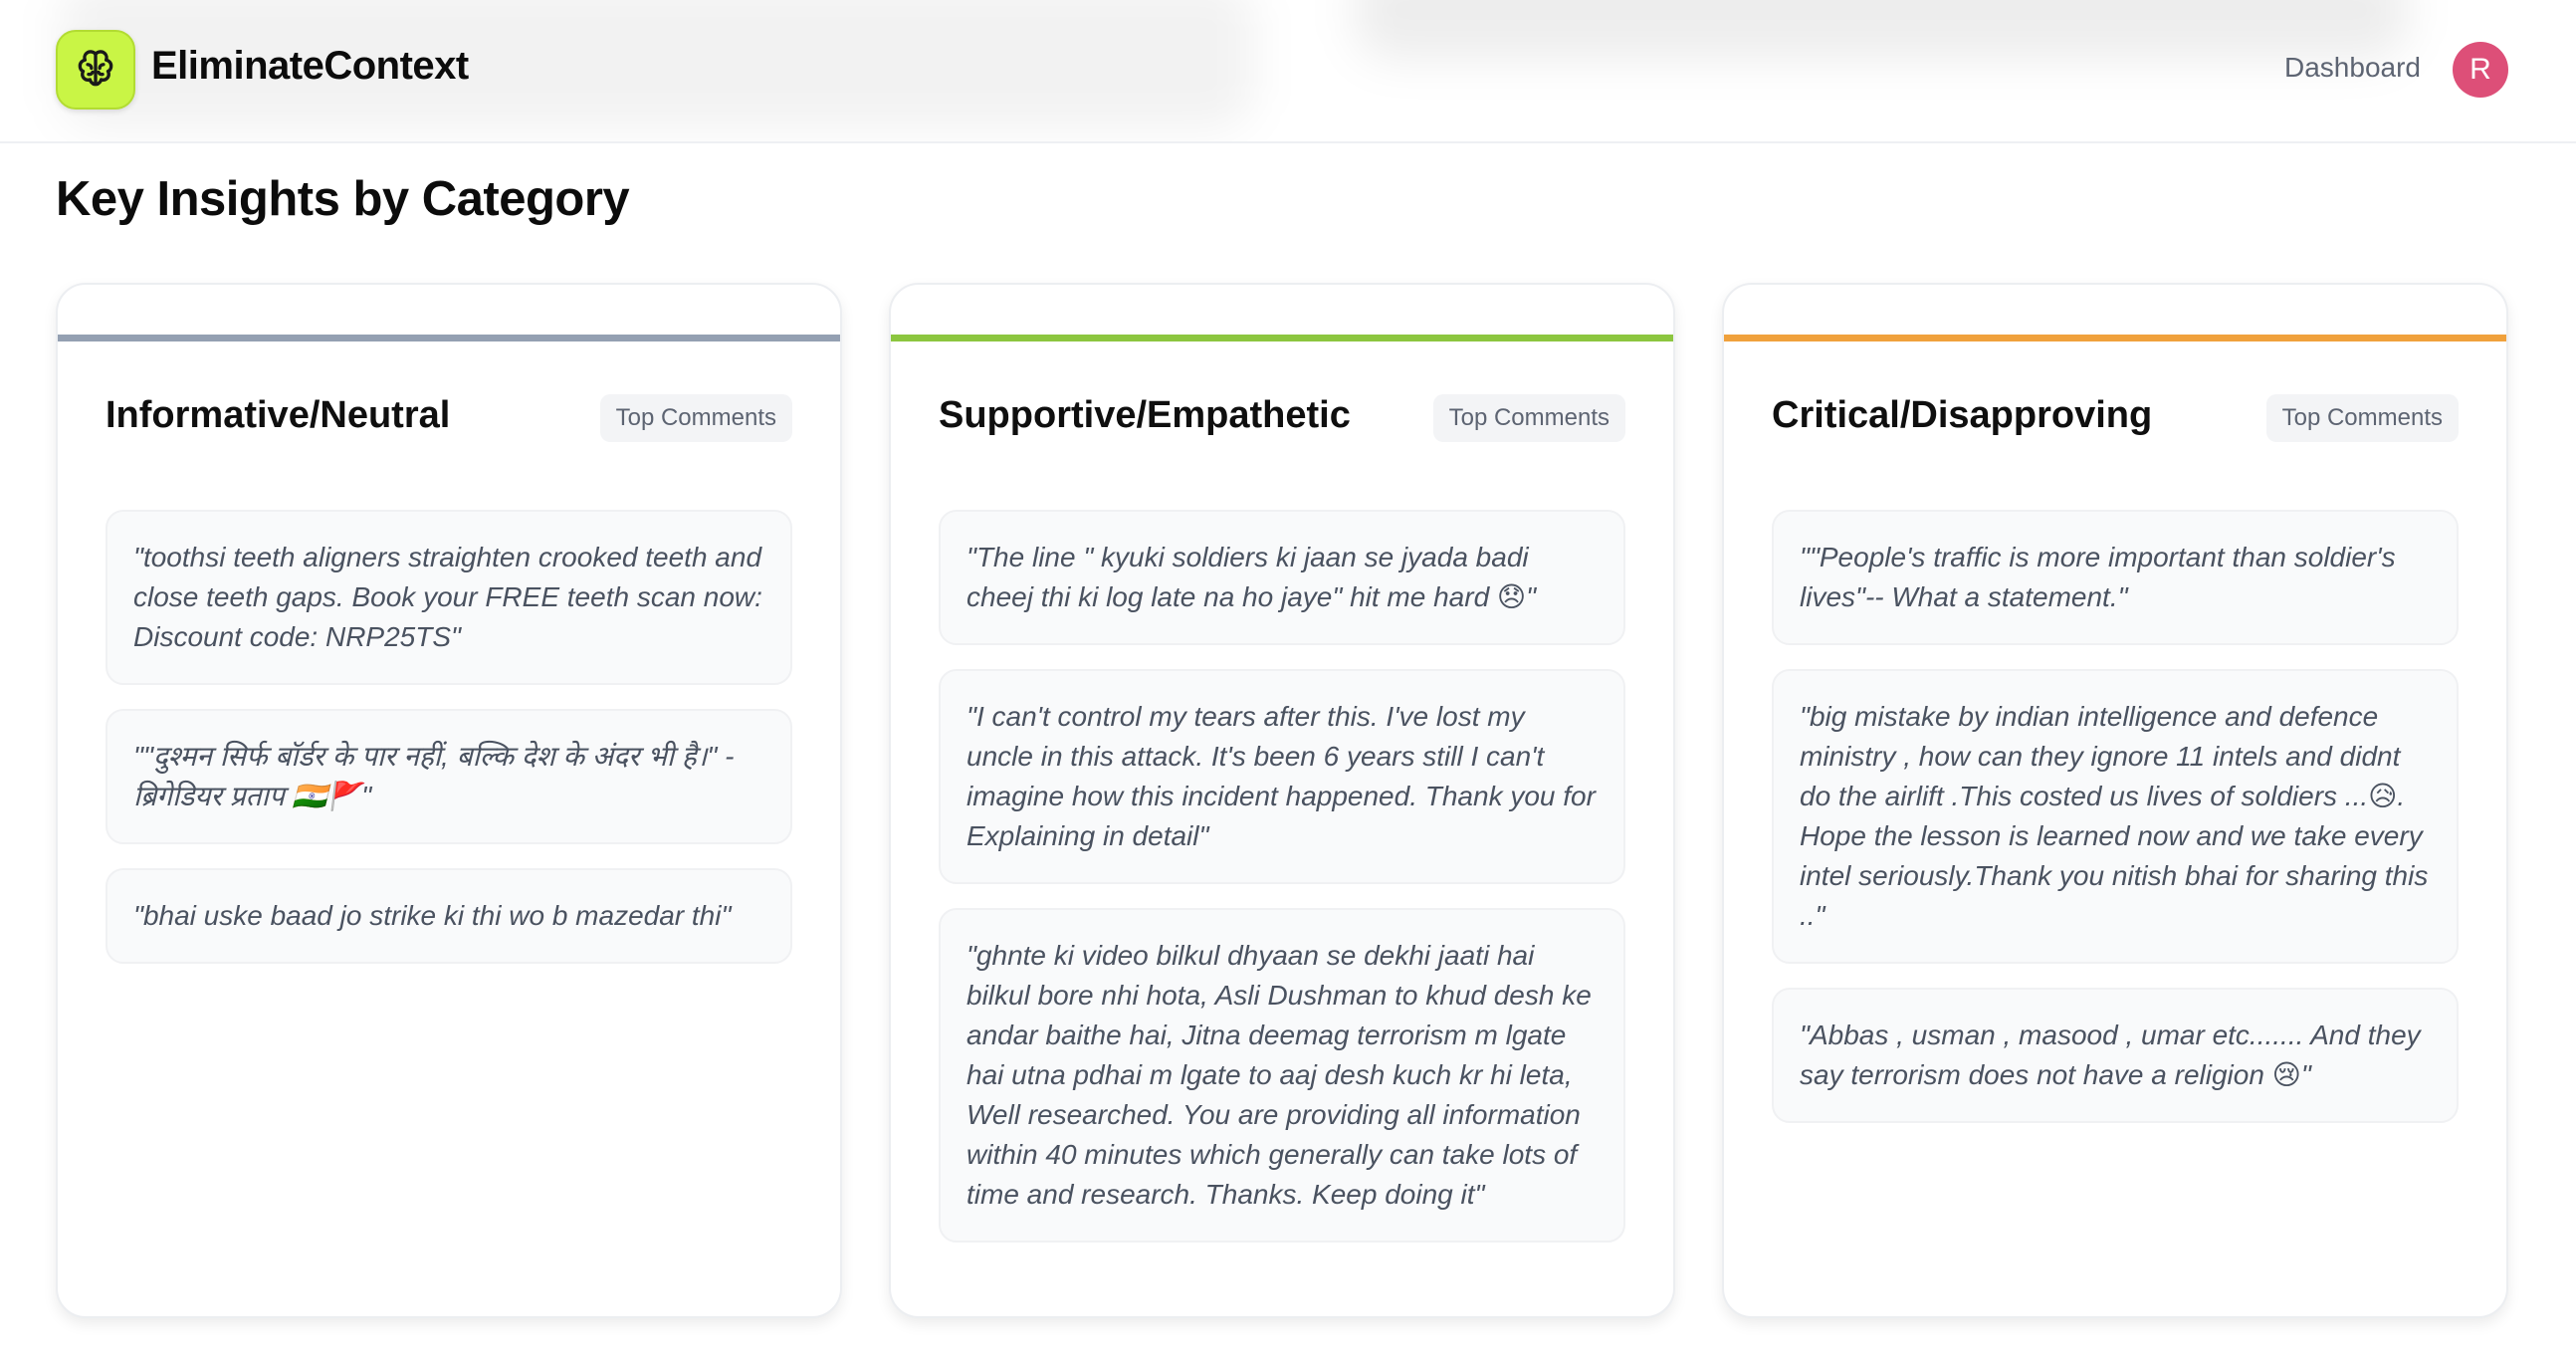 The image size is (2576, 1362). I want to click on nav-dashboard-link: Dashboard, so click(2352, 68).